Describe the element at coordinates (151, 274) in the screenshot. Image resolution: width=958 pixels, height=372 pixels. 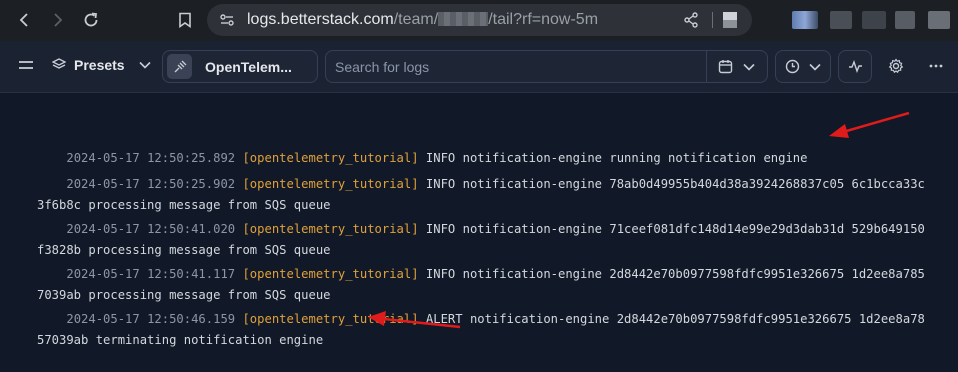
I see `log-timestamp: 2024-05-17 12:50:41.117` at that location.